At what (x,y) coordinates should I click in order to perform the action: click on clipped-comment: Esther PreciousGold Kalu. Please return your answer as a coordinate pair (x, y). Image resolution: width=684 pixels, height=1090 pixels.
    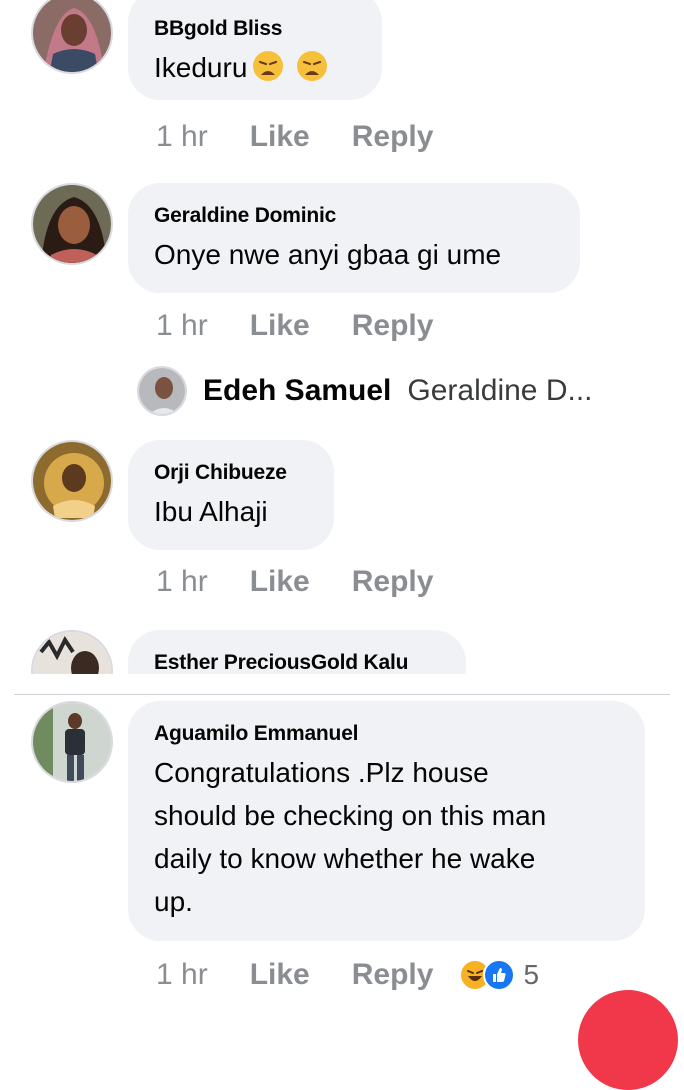
    Looking at the image, I should click on (342, 647).